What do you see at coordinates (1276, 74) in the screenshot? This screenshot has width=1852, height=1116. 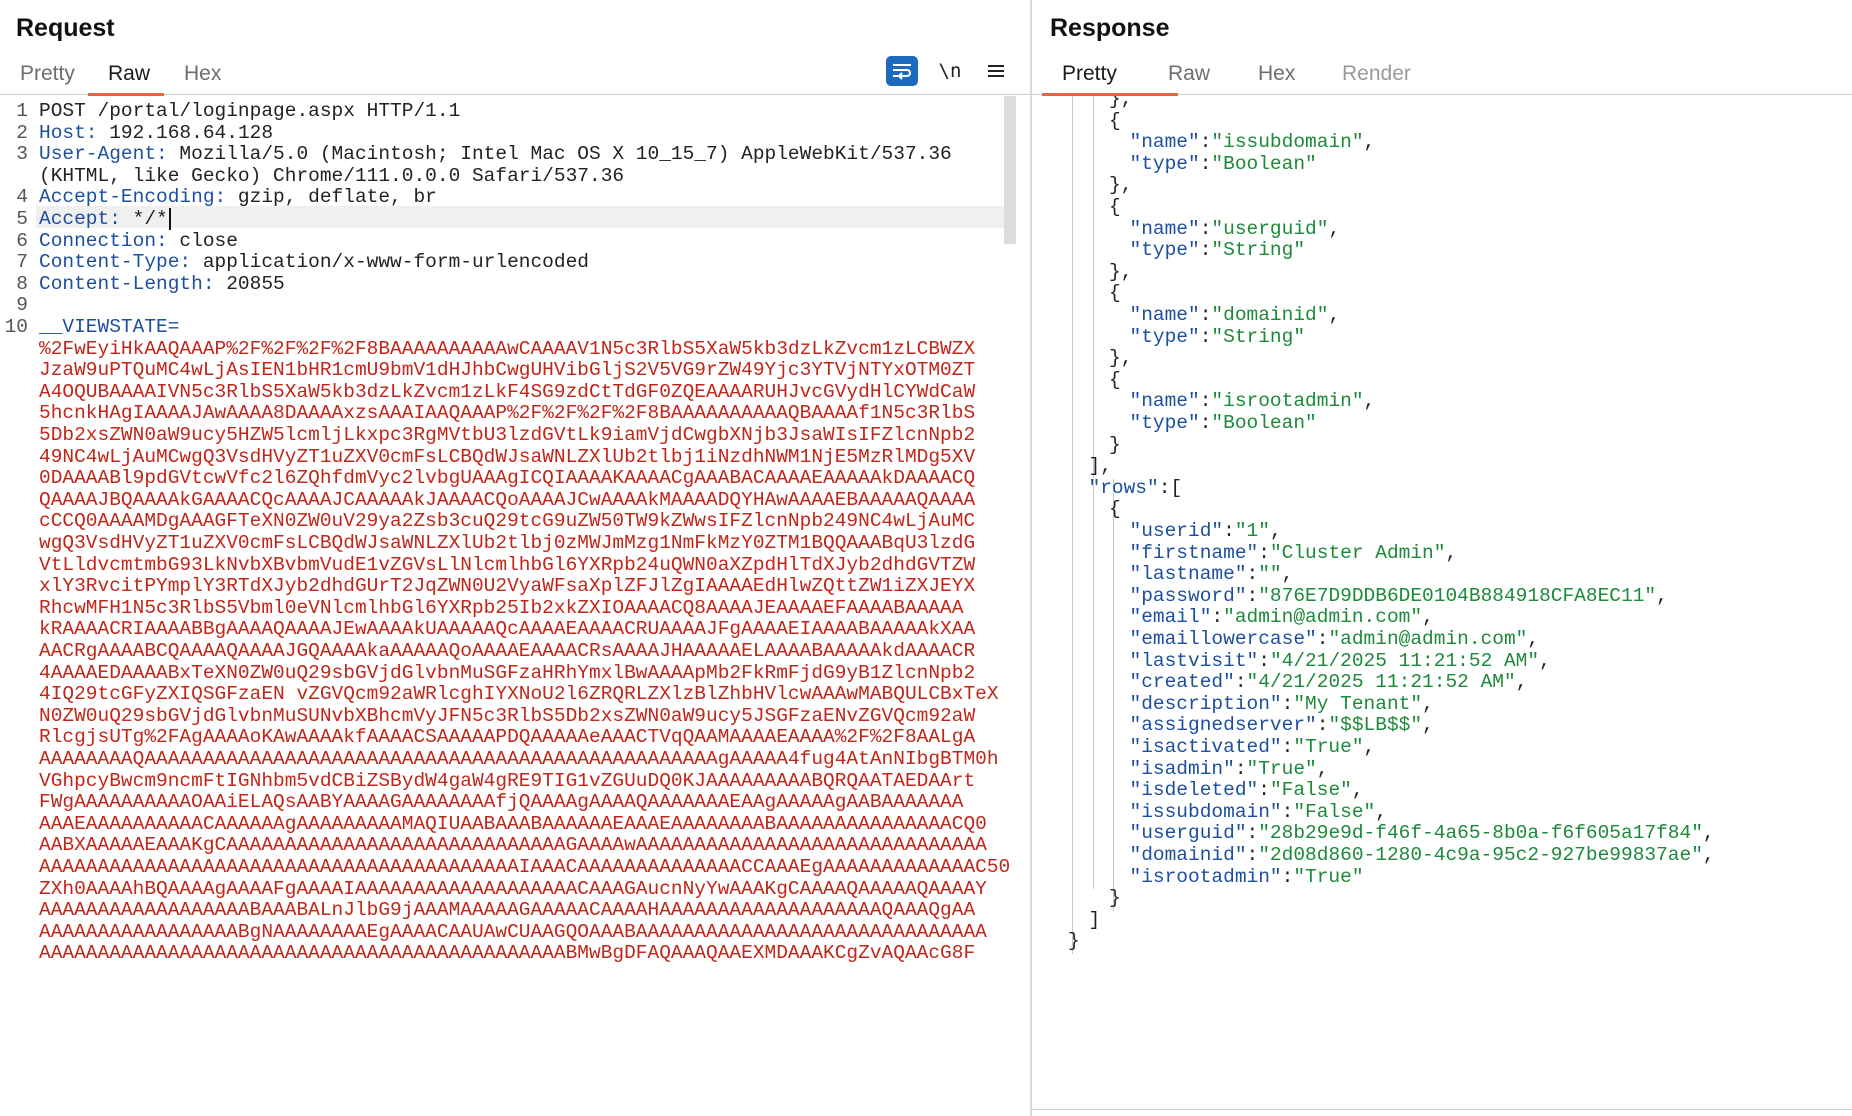 I see `response-tab-hex: Hex` at bounding box center [1276, 74].